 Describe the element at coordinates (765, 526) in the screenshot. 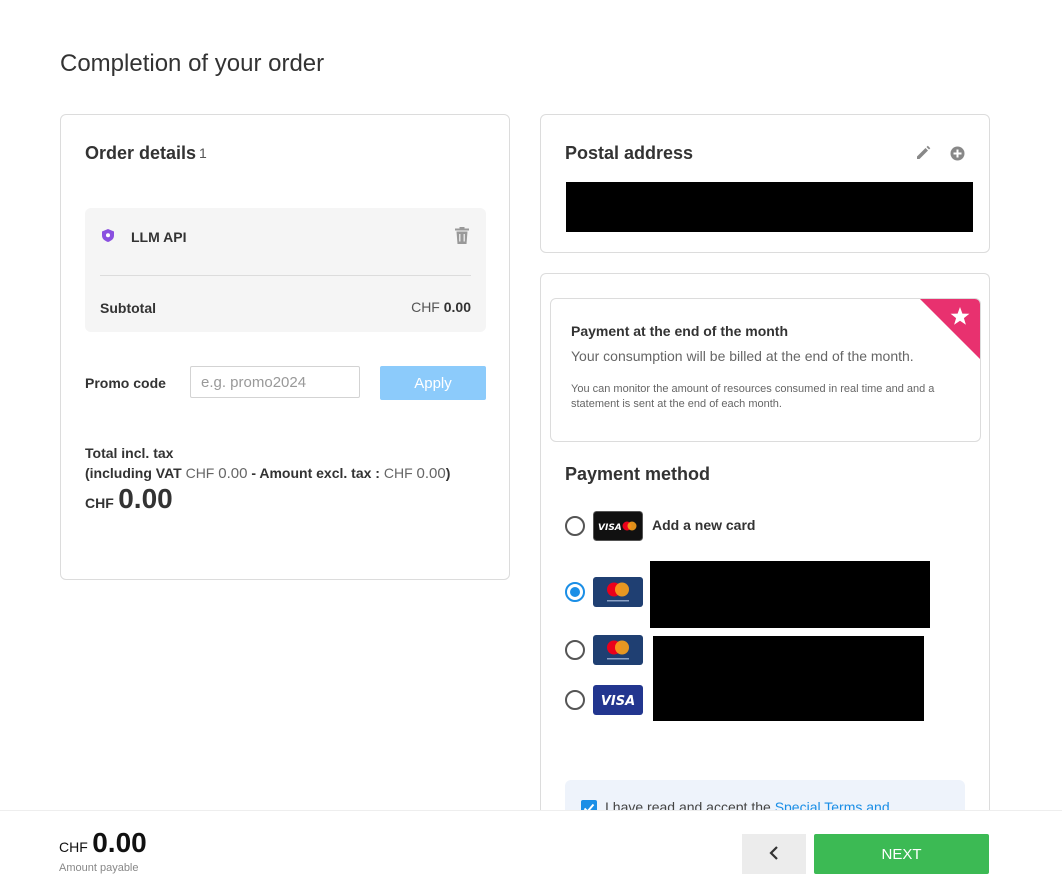

I see `payment-option-new-card: VISA Add a new card` at that location.